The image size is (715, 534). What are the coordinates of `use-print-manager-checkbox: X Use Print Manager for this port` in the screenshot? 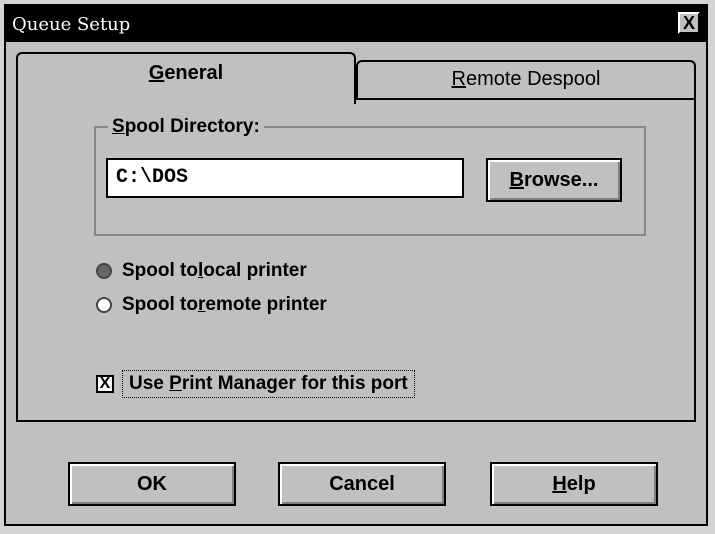 It's located at (255, 384).